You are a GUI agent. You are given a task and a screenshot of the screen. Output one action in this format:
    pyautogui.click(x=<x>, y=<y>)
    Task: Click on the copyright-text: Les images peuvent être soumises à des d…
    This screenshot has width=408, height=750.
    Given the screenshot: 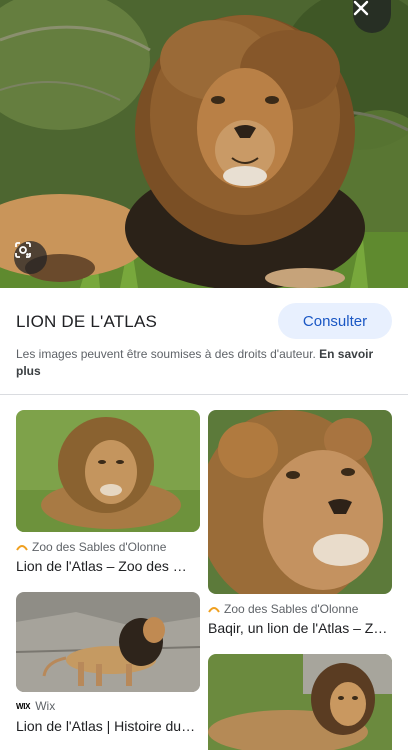 What is the action you would take?
    pyautogui.click(x=166, y=354)
    